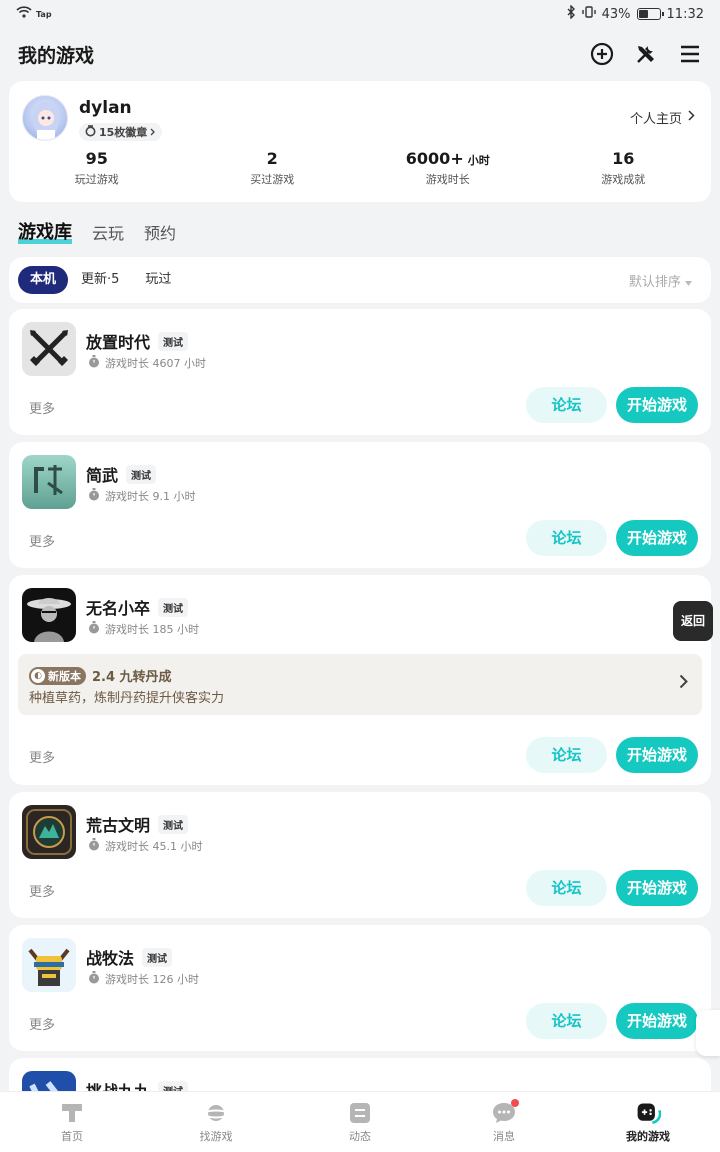  What do you see at coordinates (216, 1136) in the screenshot?
I see `nav-label: 找游戏` at bounding box center [216, 1136].